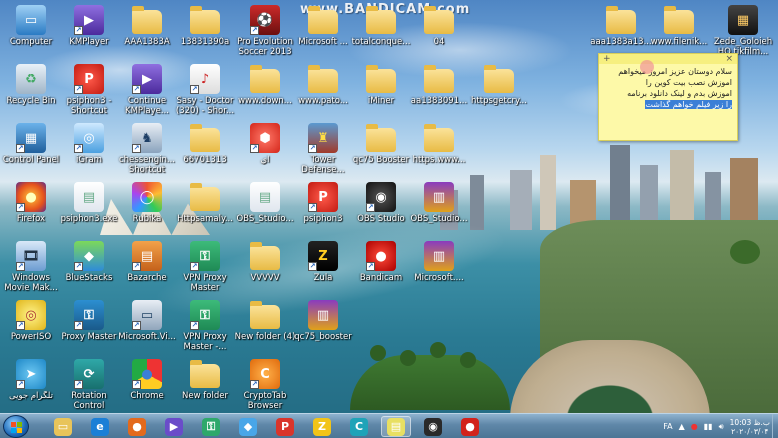 The width and height of the screenshot is (778, 438). I want to click on desktop-icon-chess: ♞ ↗ chessengin... Shortcut, so click(147, 149).